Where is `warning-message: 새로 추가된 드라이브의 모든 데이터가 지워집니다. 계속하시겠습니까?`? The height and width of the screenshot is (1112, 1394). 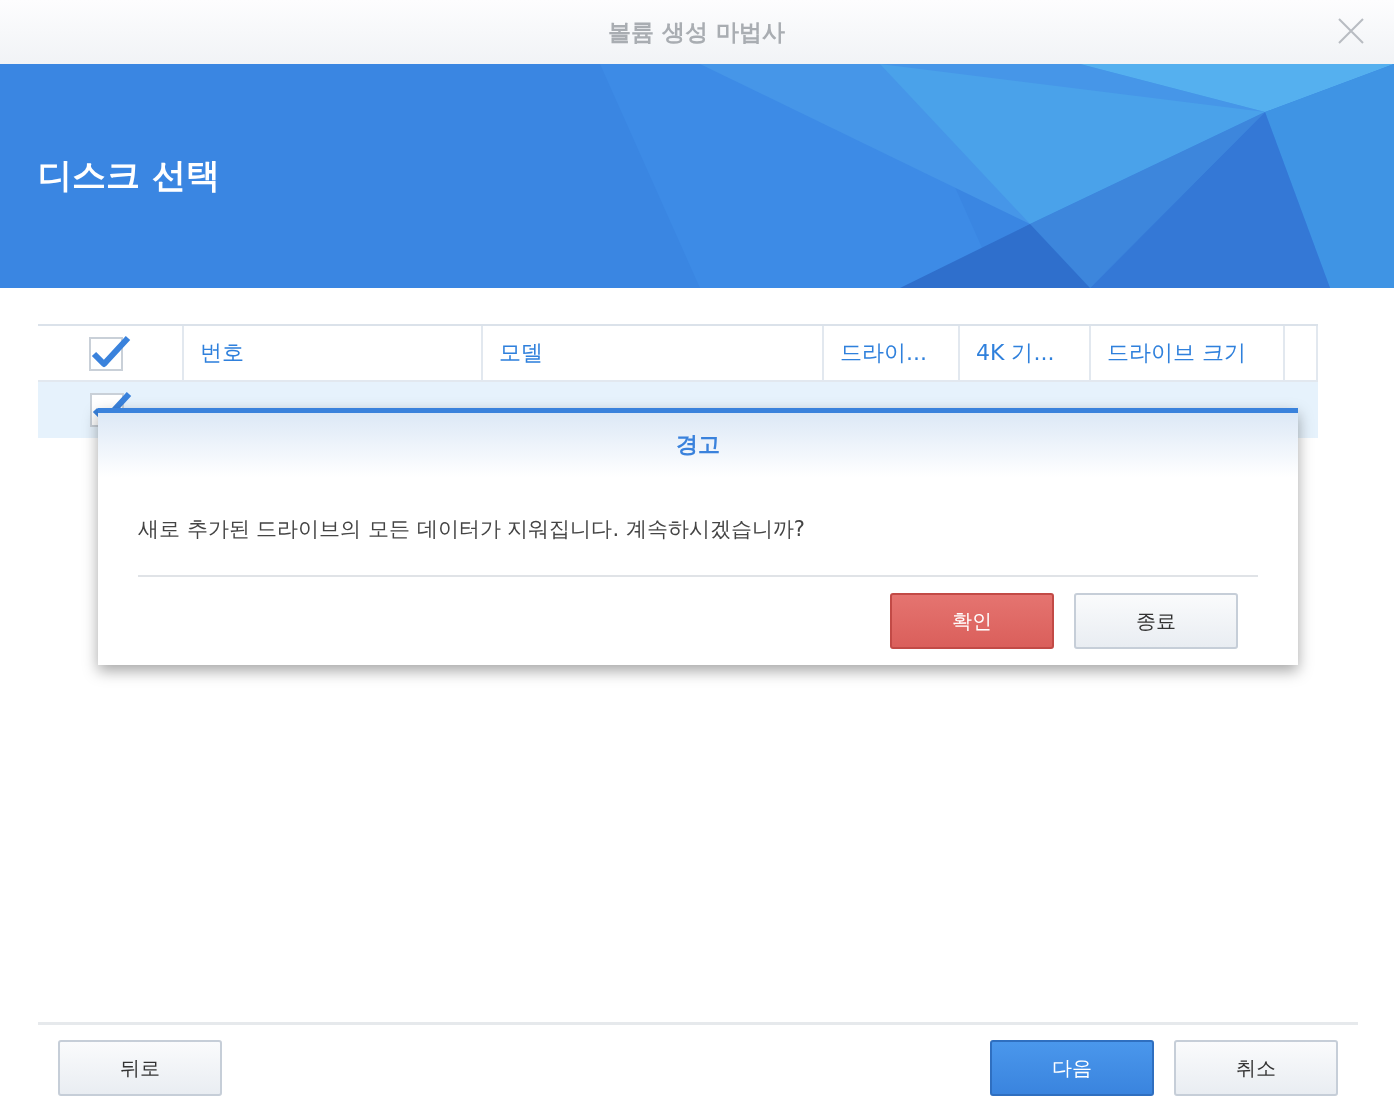
warning-message: 새로 추가된 드라이브의 모든 데이터가 지워집니다. 계속하시겠습니까? is located at coordinates (471, 529).